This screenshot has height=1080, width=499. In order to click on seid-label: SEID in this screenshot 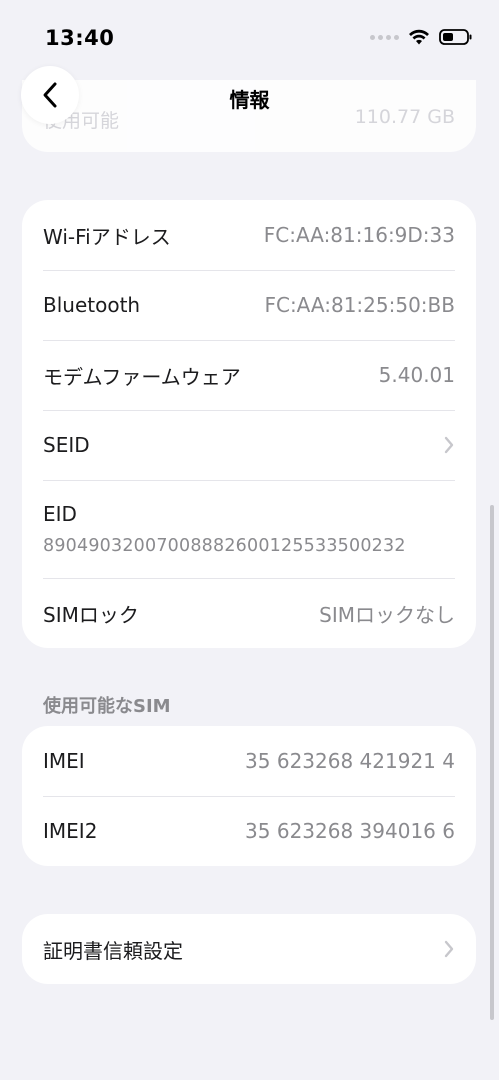, I will do `click(66, 445)`.